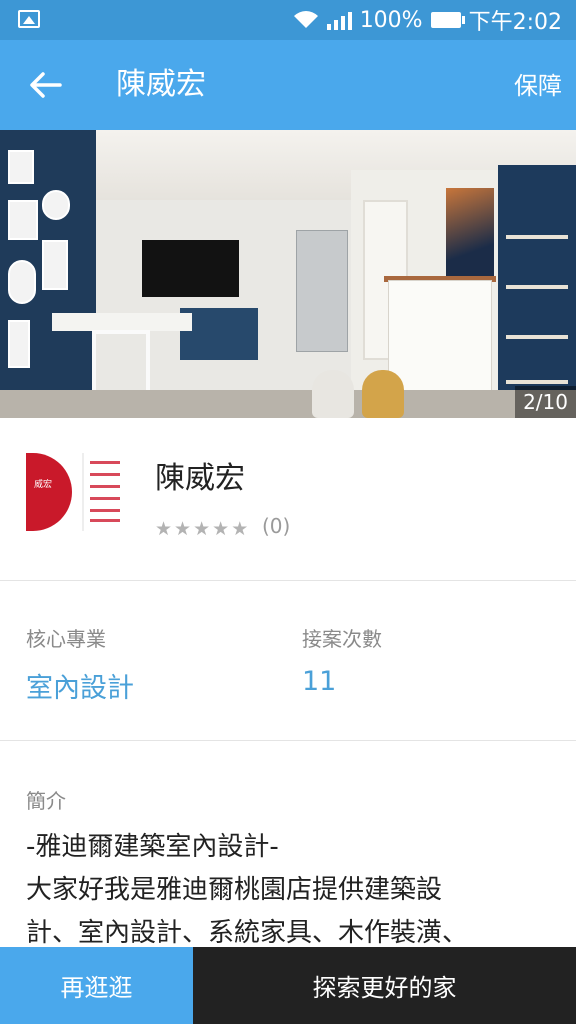  I want to click on refrigerator, so click(322, 291).